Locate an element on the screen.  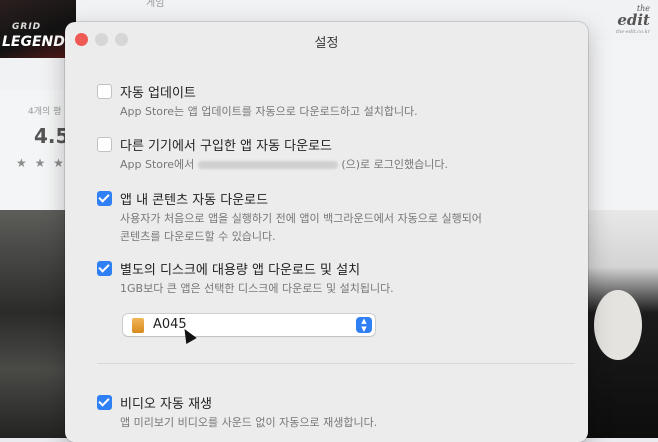
divider is located at coordinates (336, 363).